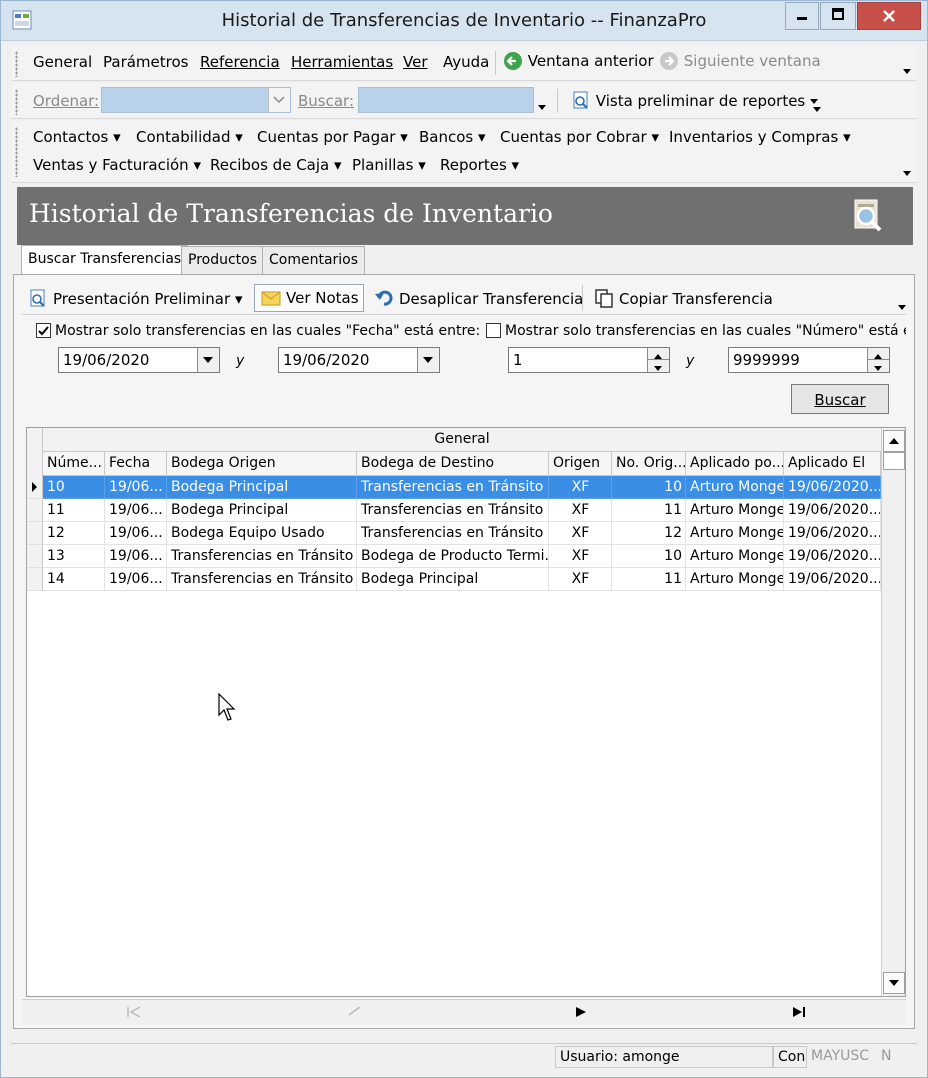  Describe the element at coordinates (542, 107) in the screenshot. I see `chevron-down-icon` at that location.